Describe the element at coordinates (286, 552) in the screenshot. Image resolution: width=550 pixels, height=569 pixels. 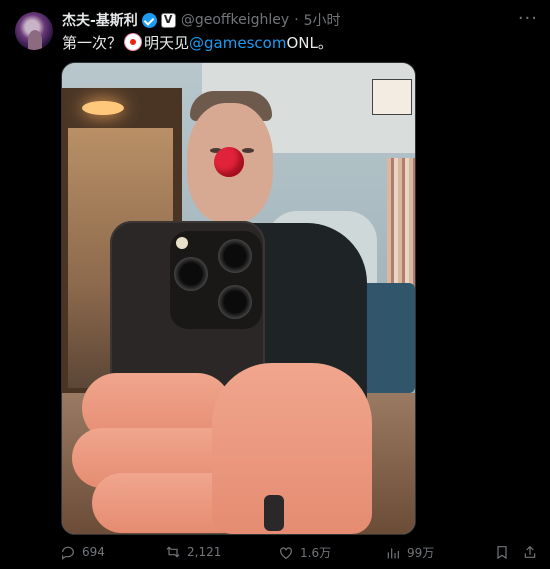
I see `like-icon` at that location.